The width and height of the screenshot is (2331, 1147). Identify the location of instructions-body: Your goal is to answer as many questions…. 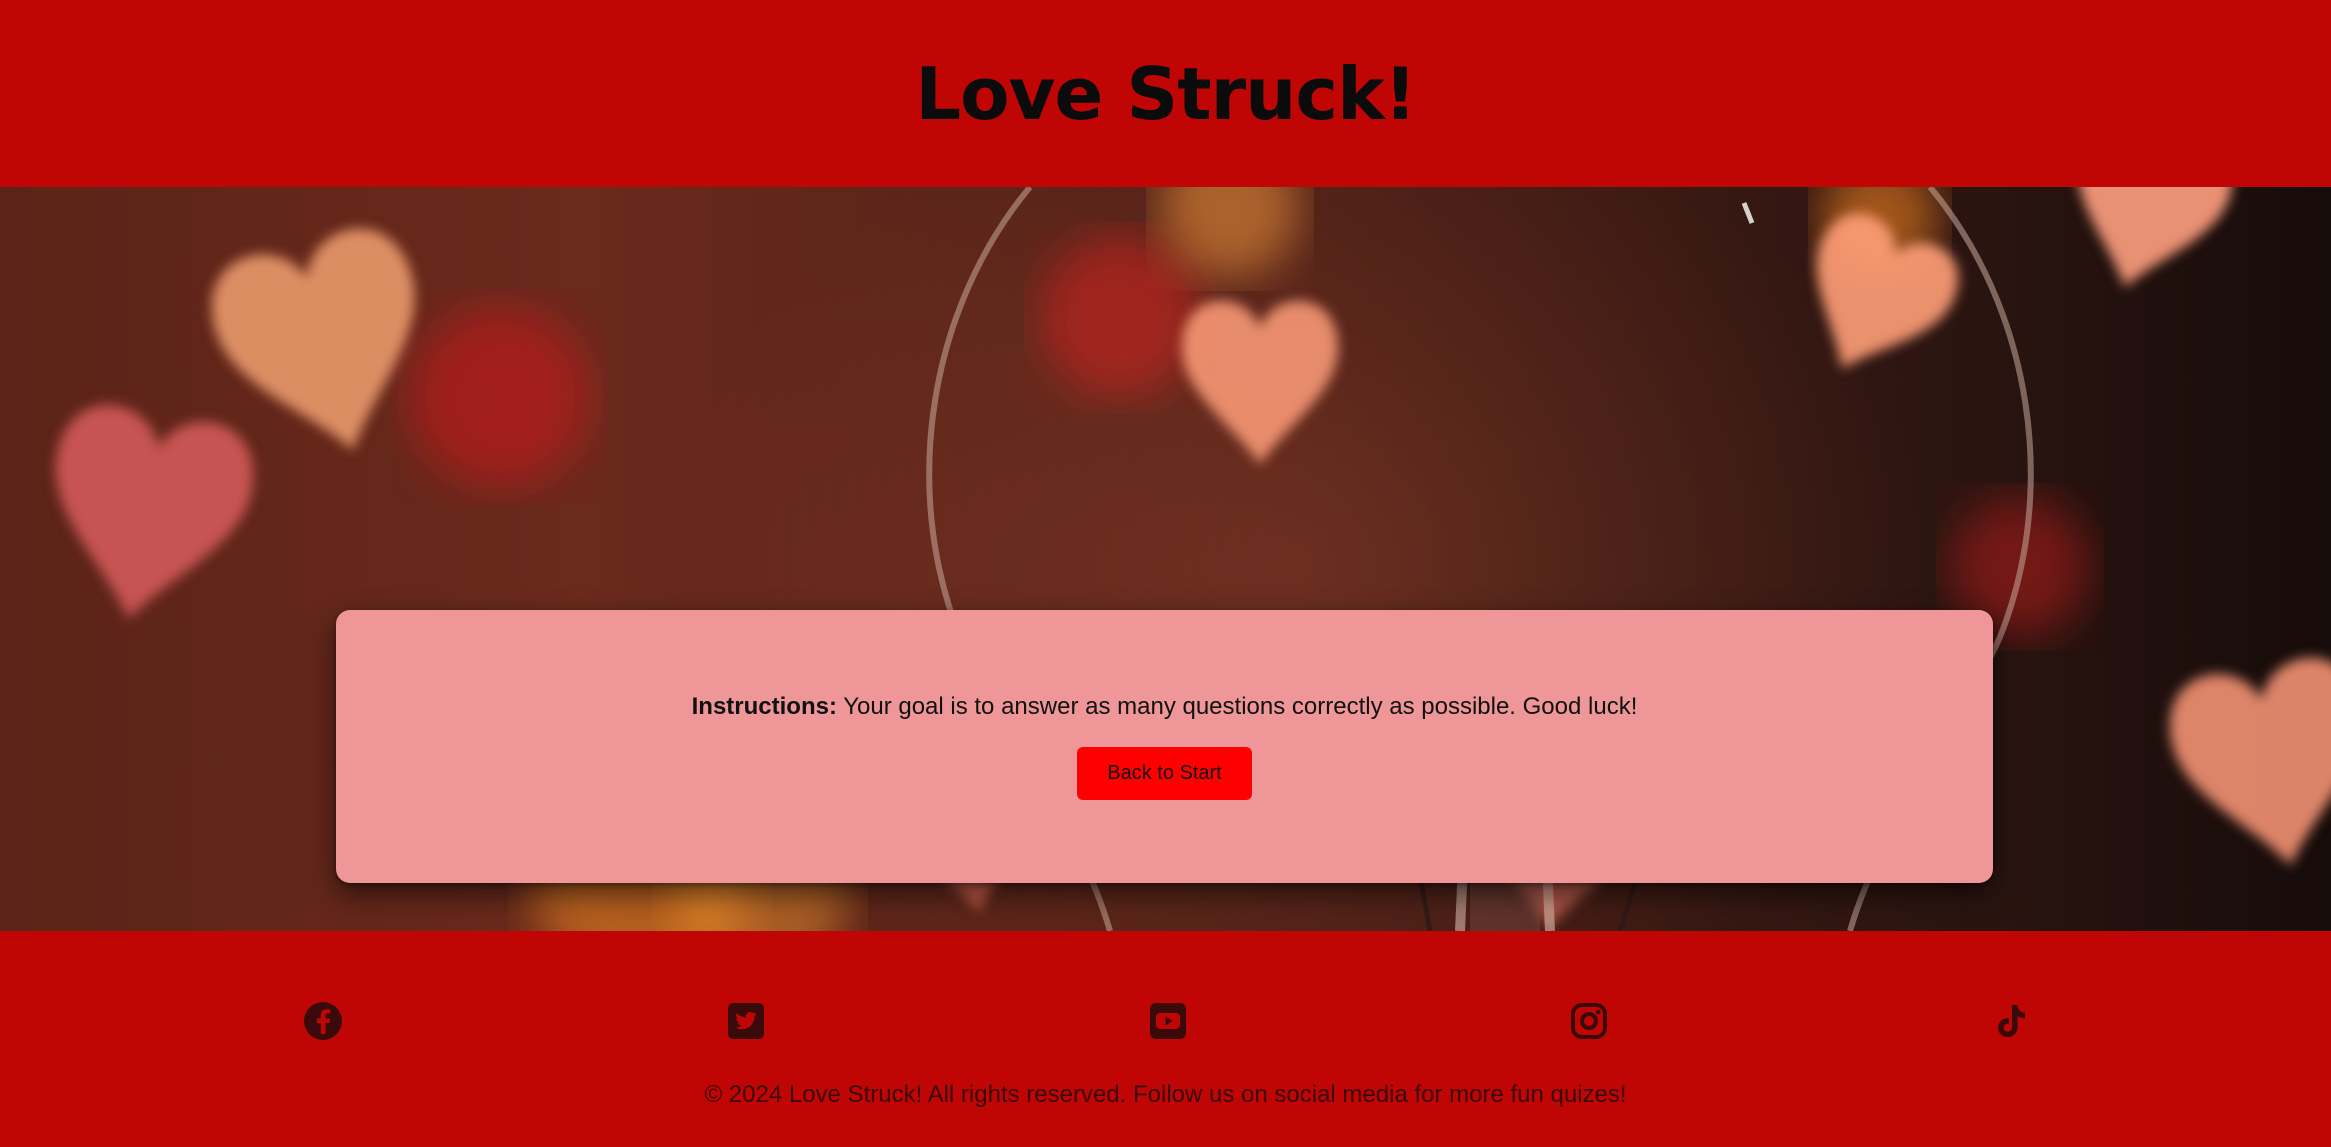
(1237, 706).